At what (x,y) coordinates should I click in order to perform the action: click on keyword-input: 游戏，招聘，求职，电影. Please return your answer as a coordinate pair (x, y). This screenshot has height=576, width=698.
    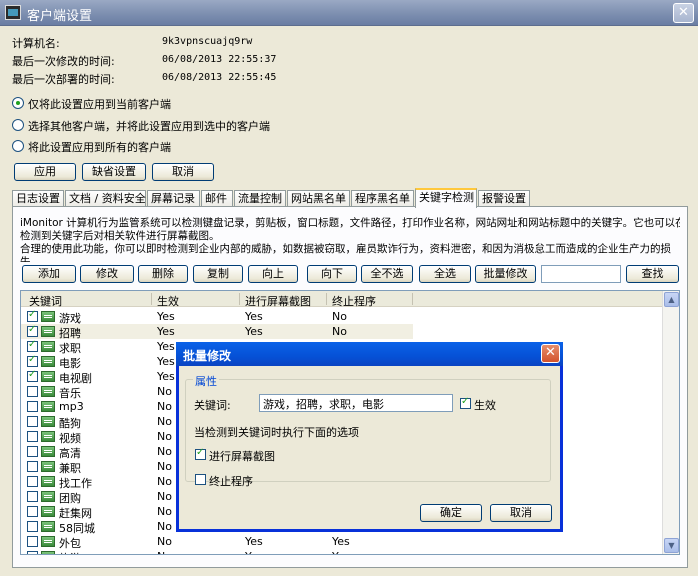
    Looking at the image, I should click on (356, 403).